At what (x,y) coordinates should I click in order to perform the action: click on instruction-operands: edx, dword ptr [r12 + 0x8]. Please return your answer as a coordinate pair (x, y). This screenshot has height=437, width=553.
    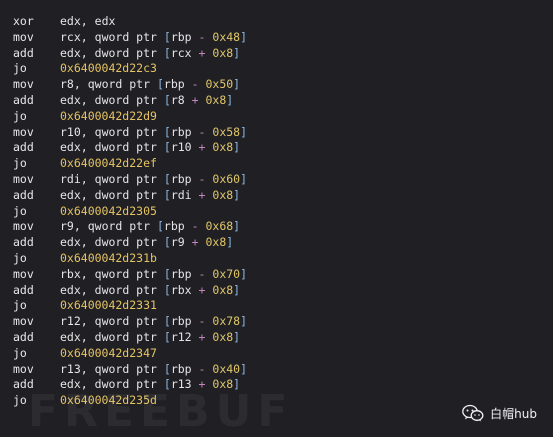
    Looking at the image, I should click on (150, 338).